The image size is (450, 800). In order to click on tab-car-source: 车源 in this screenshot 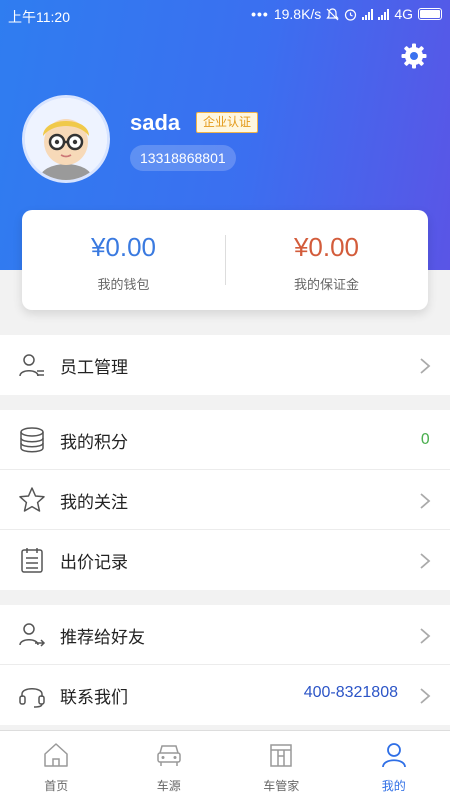, I will do `click(169, 765)`.